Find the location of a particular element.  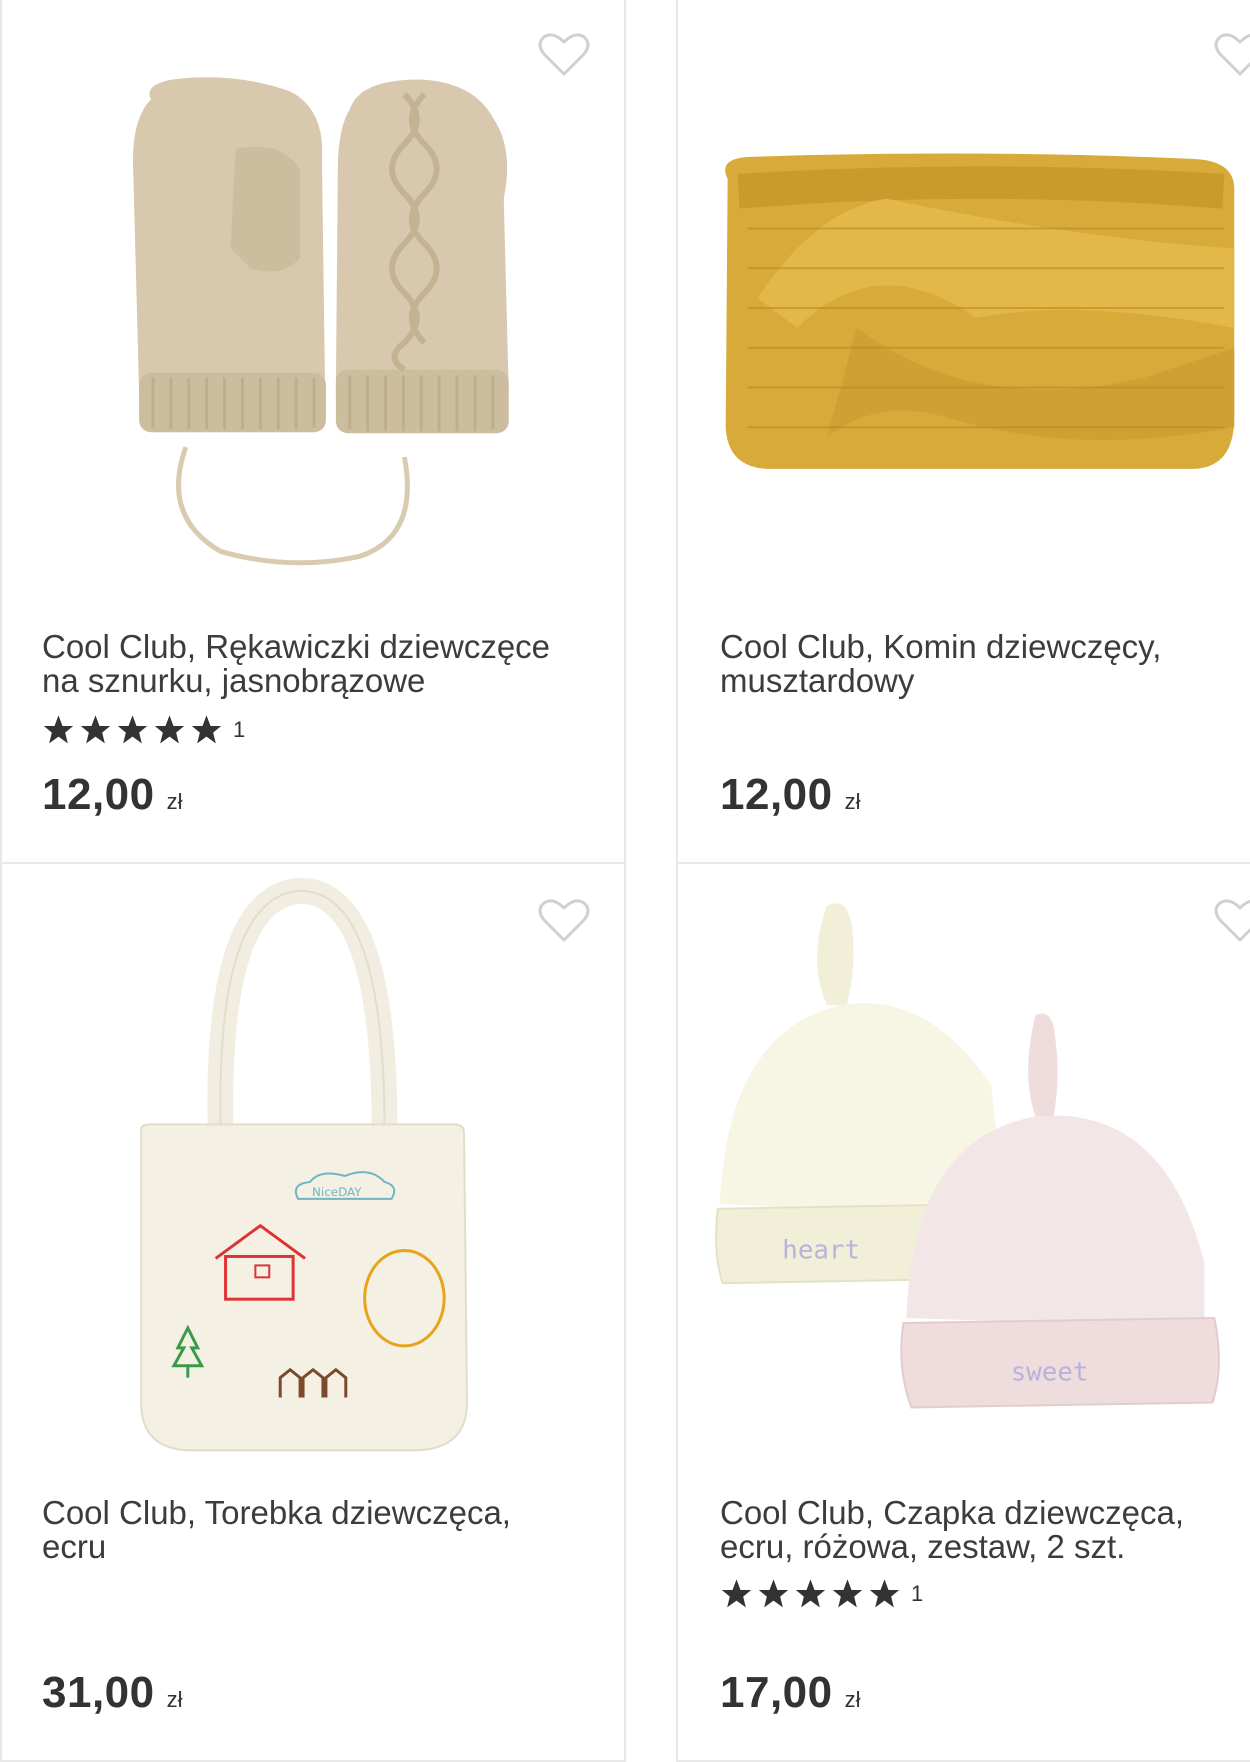

price: 17,00 zł is located at coordinates (790, 1693).